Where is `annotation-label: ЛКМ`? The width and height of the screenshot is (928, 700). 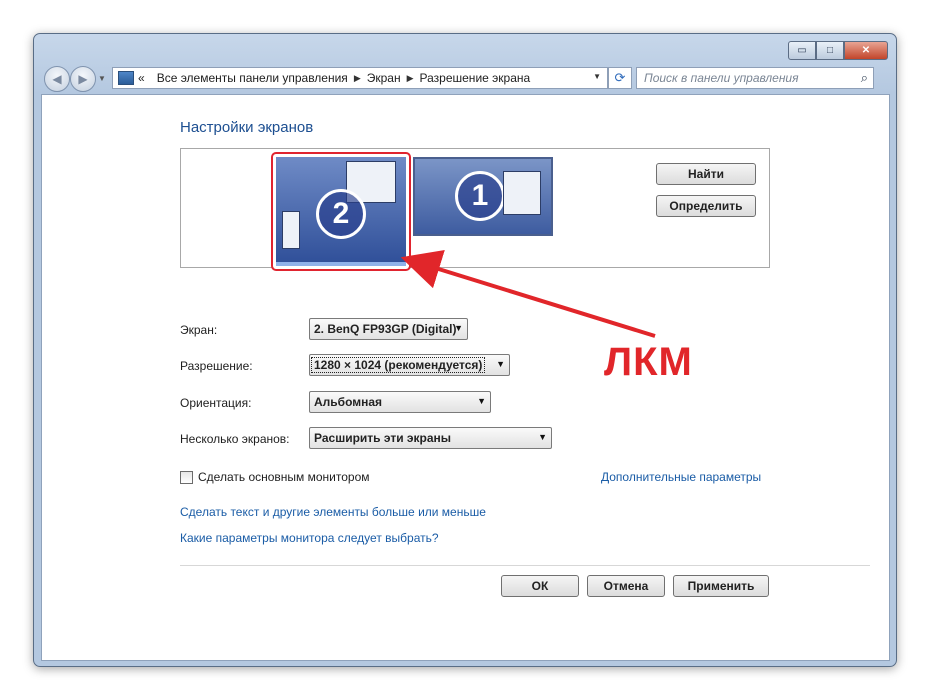 annotation-label: ЛКМ is located at coordinates (648, 362).